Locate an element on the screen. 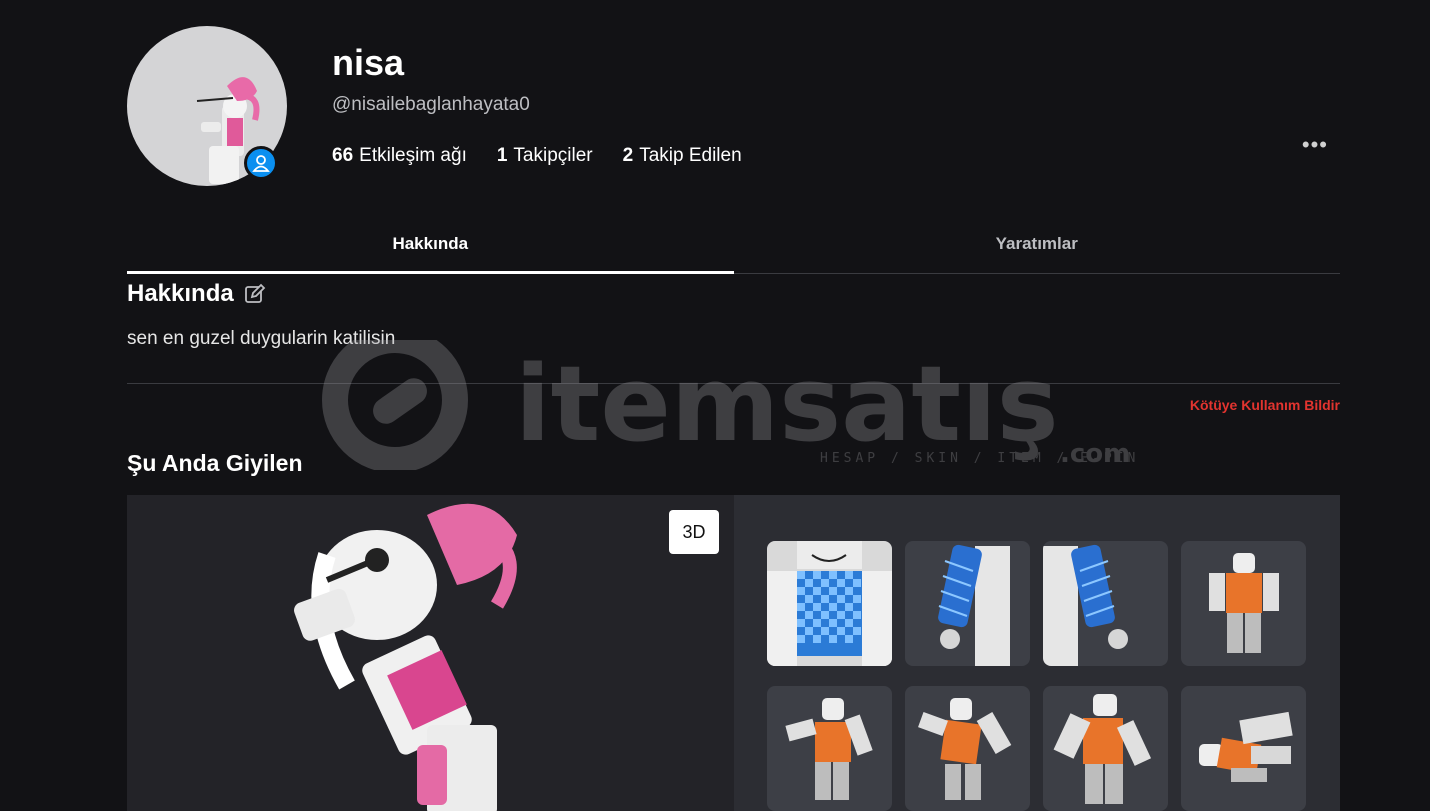 This screenshot has width=1430, height=811. shirt-checker-front-icon is located at coordinates (829, 603).